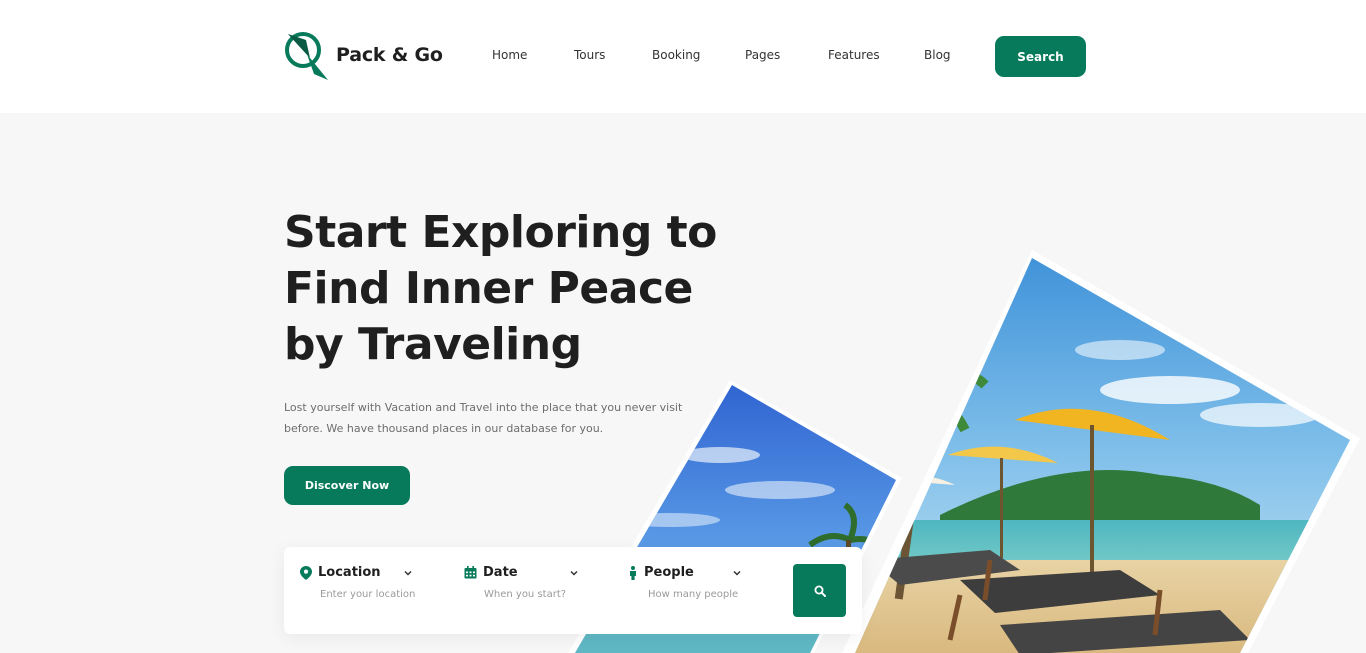 This screenshot has height=653, width=1366. Describe the element at coordinates (347, 485) in the screenshot. I see `discover-now-button: Discover Now` at that location.